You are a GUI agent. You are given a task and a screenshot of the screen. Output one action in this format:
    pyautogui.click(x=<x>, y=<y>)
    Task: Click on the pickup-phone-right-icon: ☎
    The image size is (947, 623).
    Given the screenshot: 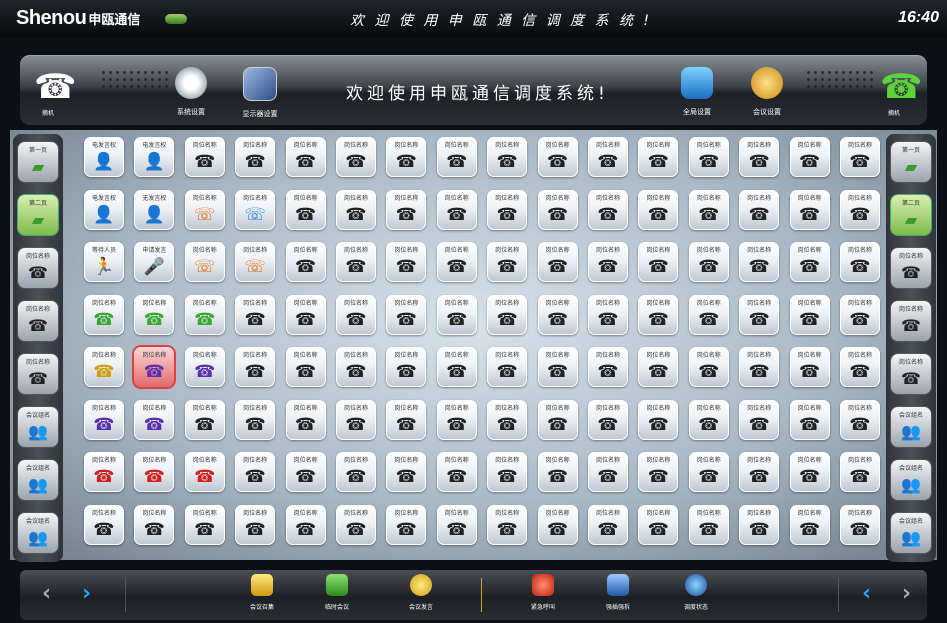 What is the action you would take?
    pyautogui.click(x=901, y=87)
    